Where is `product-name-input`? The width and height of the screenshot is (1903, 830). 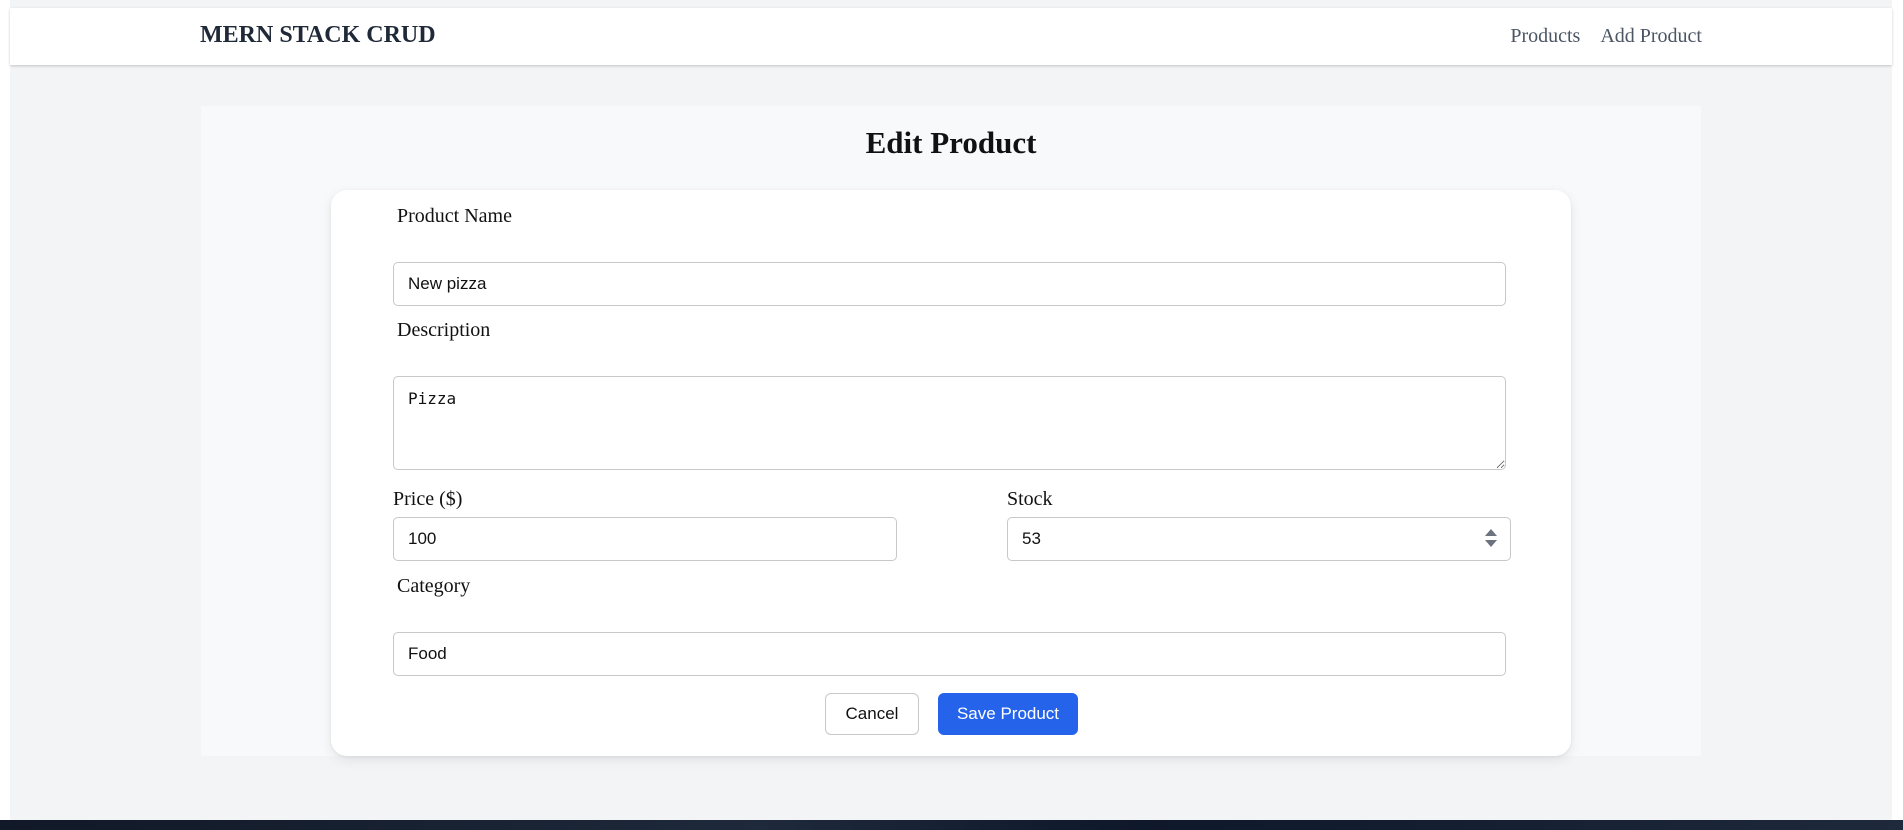
product-name-input is located at coordinates (949, 284).